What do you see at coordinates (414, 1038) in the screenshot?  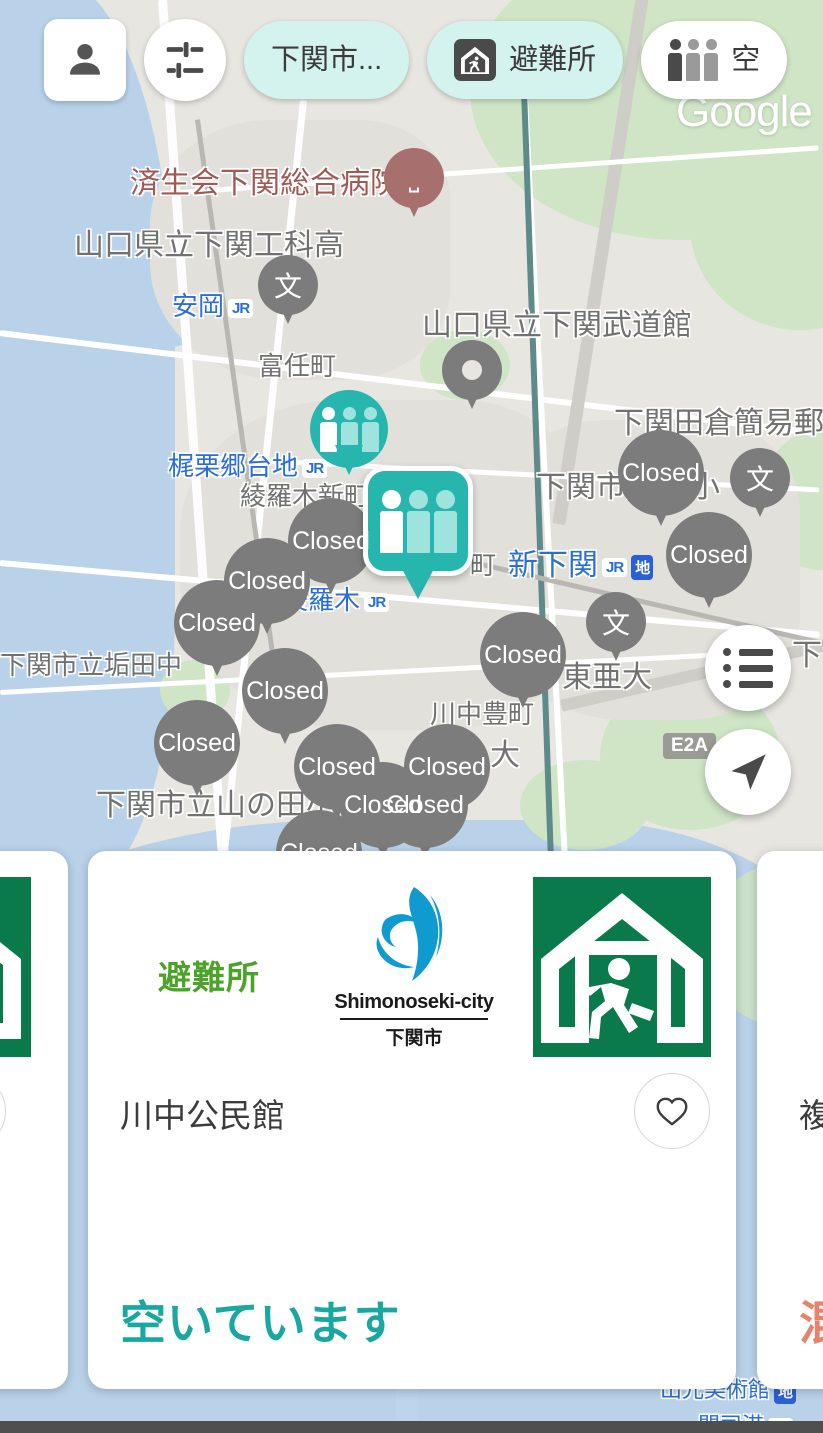 I see `city-logo-jp: 下関市` at bounding box center [414, 1038].